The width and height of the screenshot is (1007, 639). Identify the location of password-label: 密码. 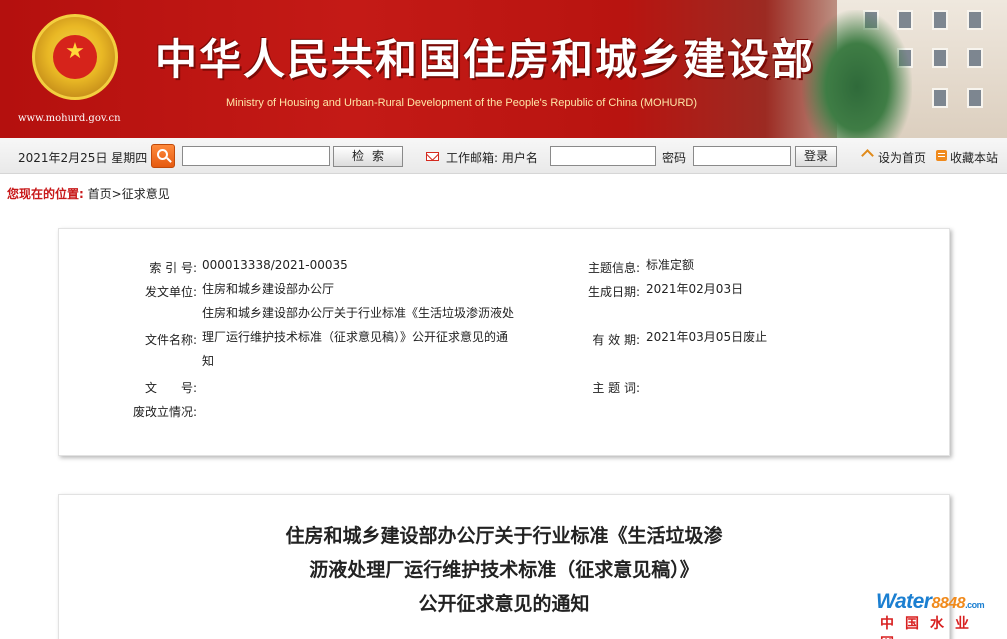
(674, 158).